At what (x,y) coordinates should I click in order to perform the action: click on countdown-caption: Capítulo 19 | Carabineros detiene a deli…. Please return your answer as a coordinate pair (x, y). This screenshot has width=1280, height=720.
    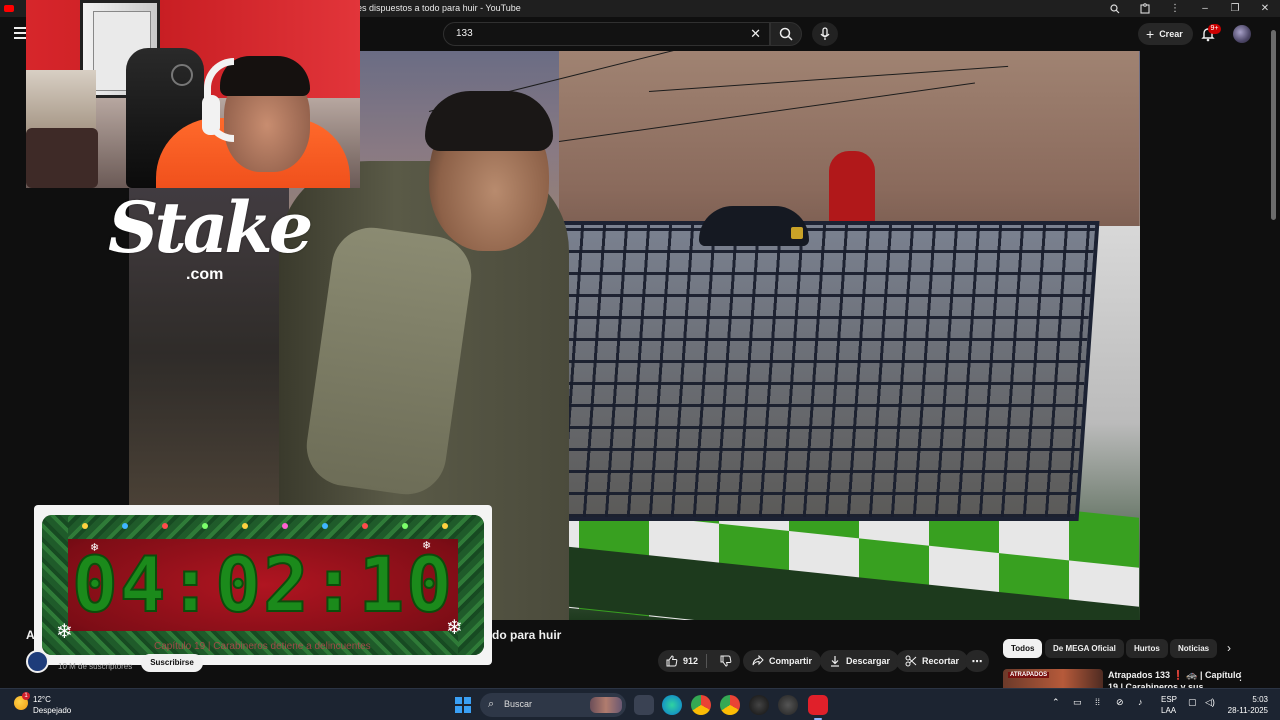
    Looking at the image, I should click on (262, 646).